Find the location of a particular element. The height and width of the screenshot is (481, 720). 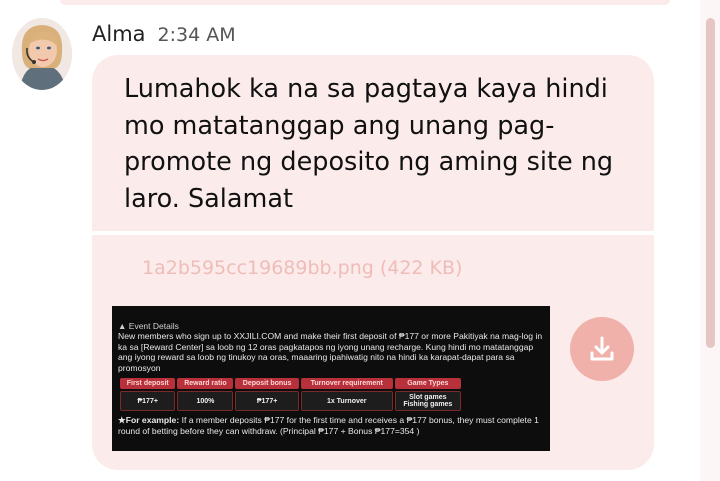

attachment-divider is located at coordinates (373, 233).